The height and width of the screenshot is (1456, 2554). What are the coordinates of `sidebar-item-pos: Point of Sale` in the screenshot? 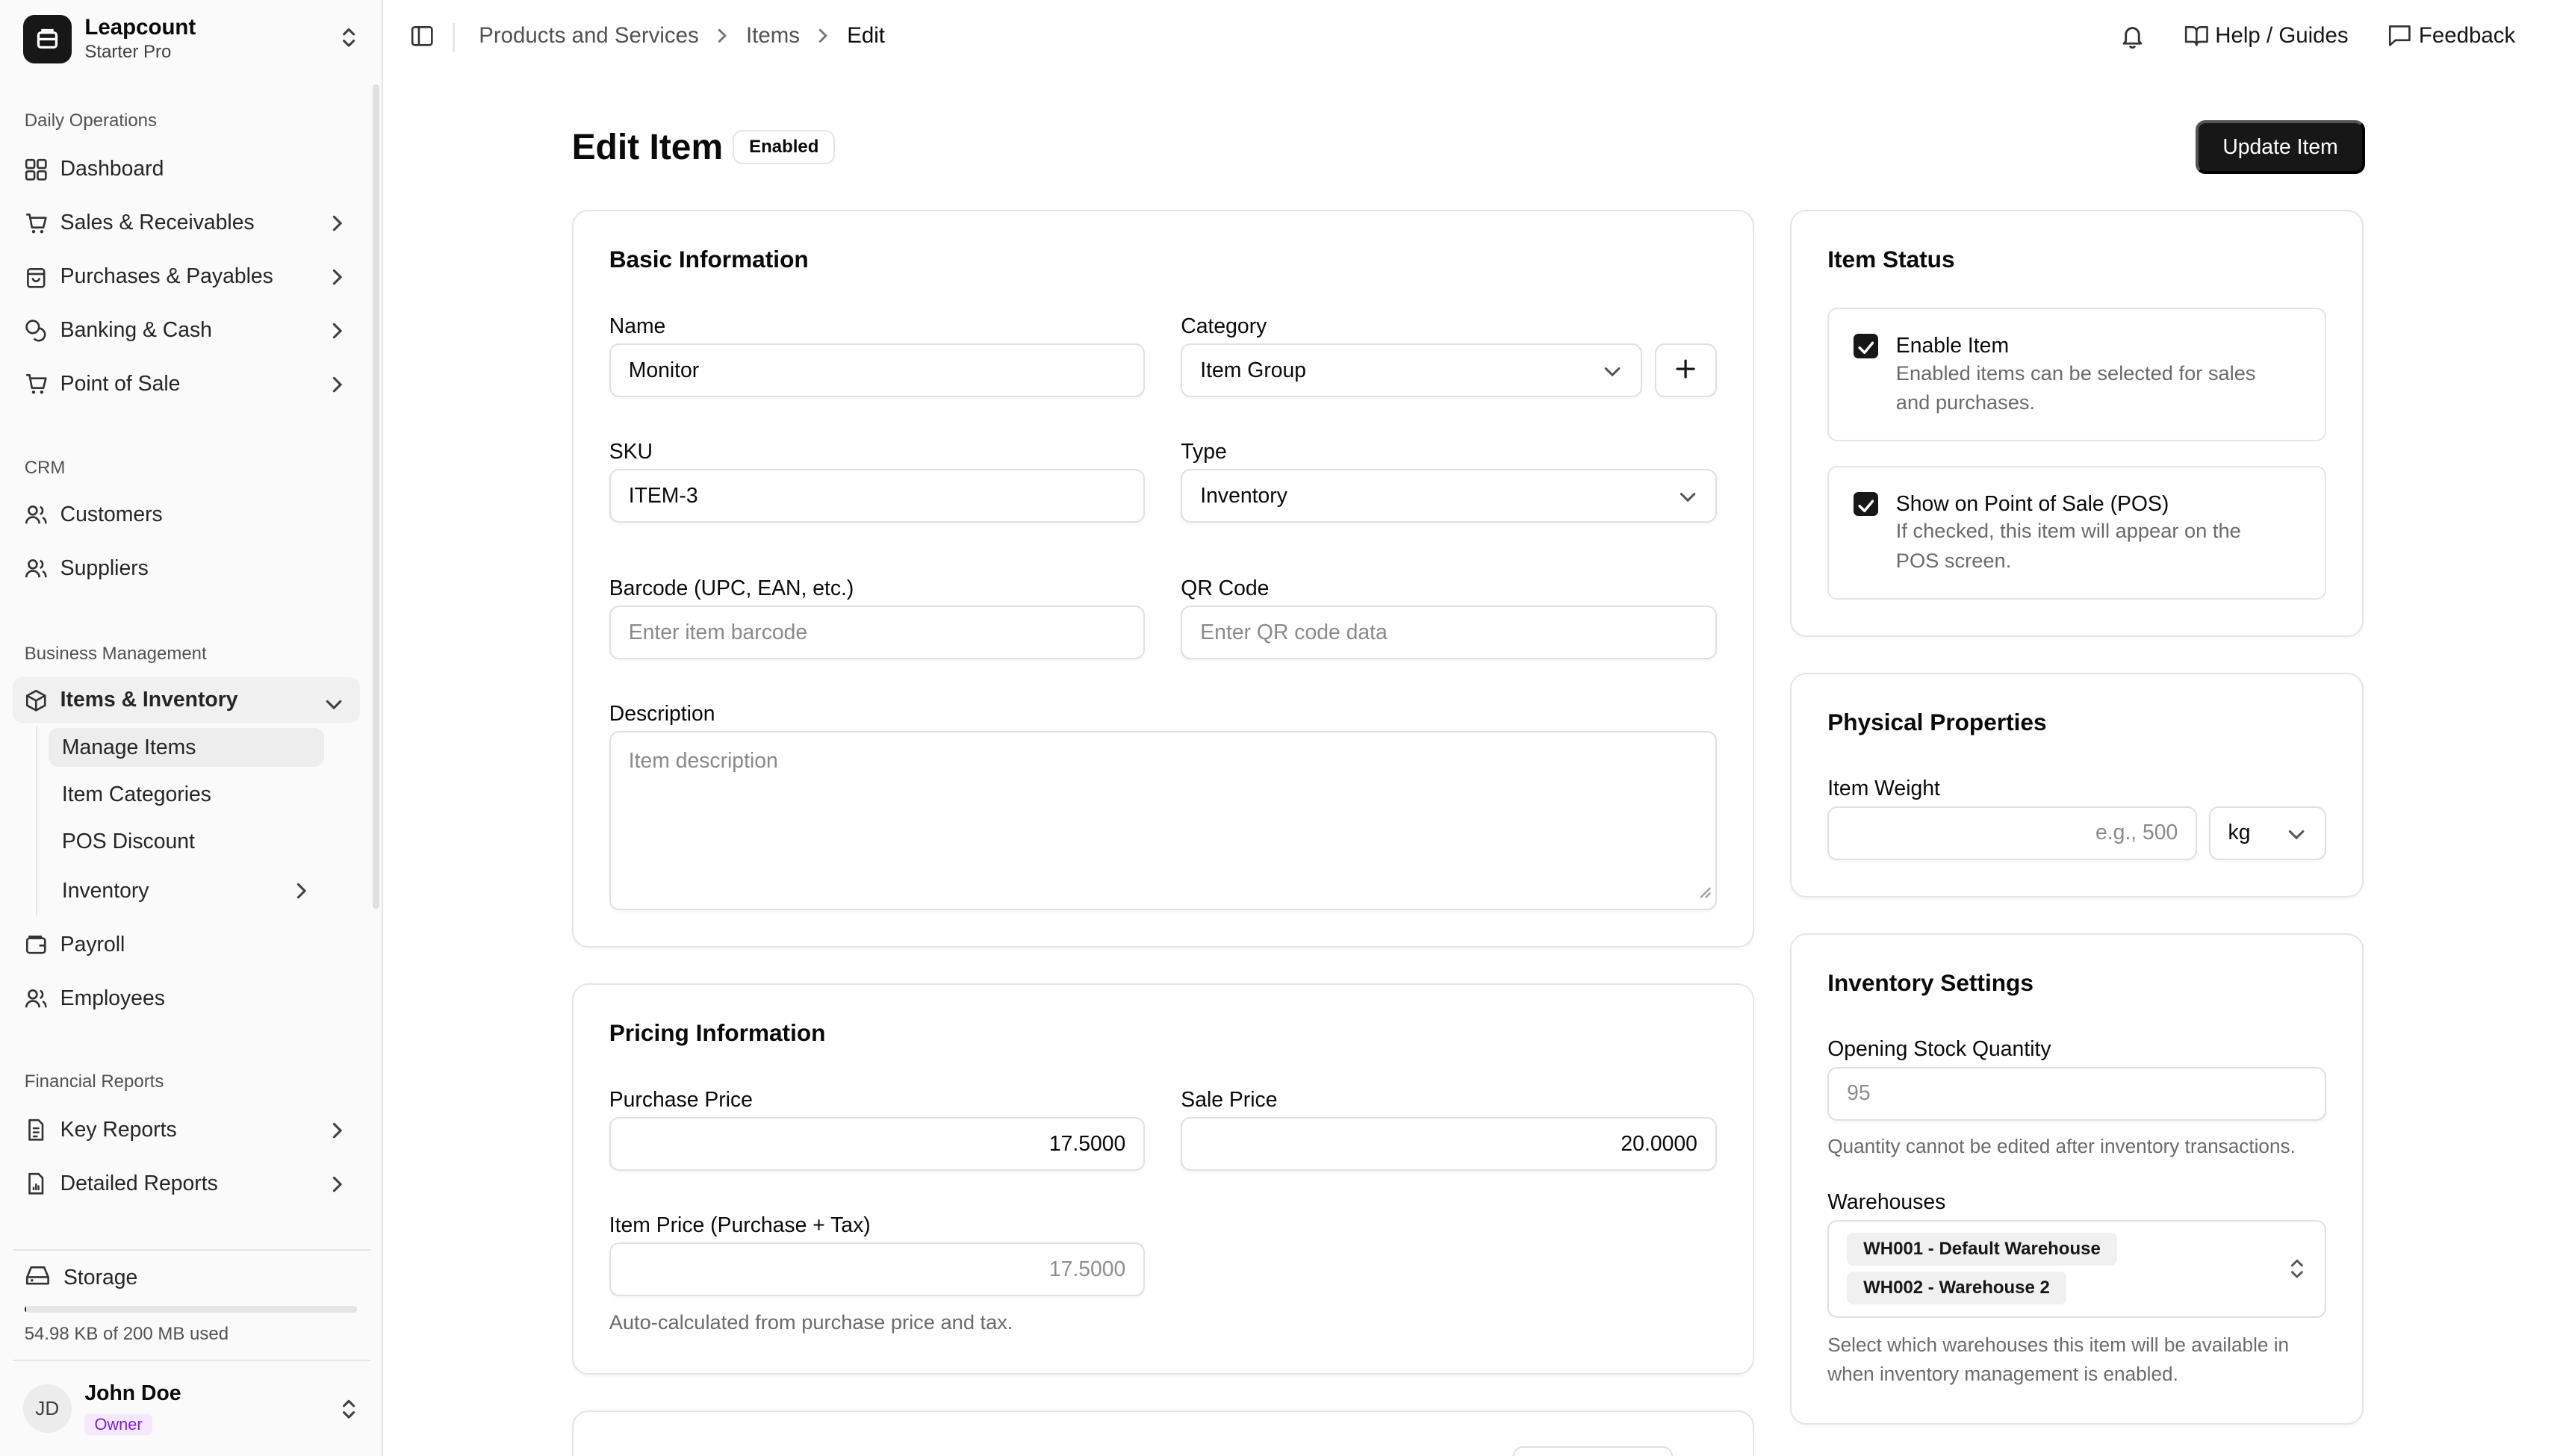 It's located at (186, 384).